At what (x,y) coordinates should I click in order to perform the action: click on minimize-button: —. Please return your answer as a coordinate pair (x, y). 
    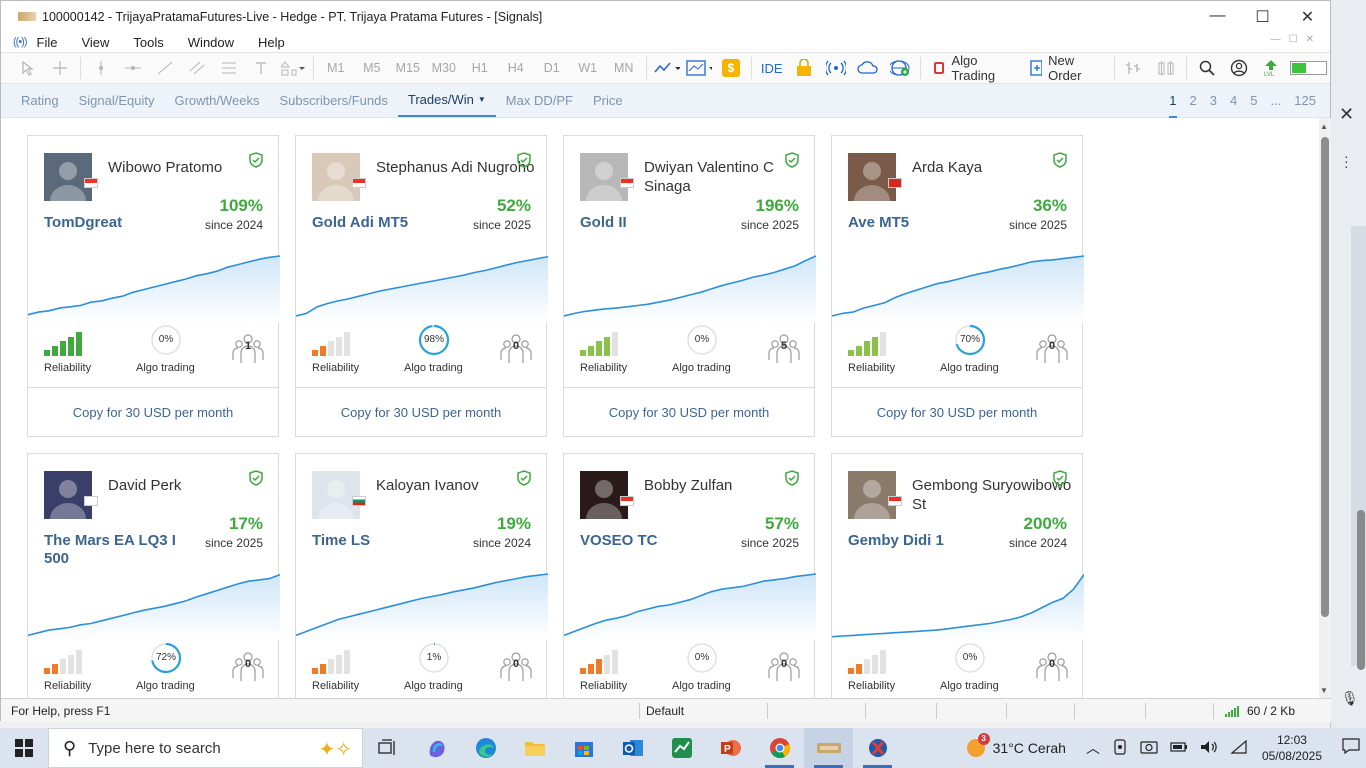
    Looking at the image, I should click on (1217, 17).